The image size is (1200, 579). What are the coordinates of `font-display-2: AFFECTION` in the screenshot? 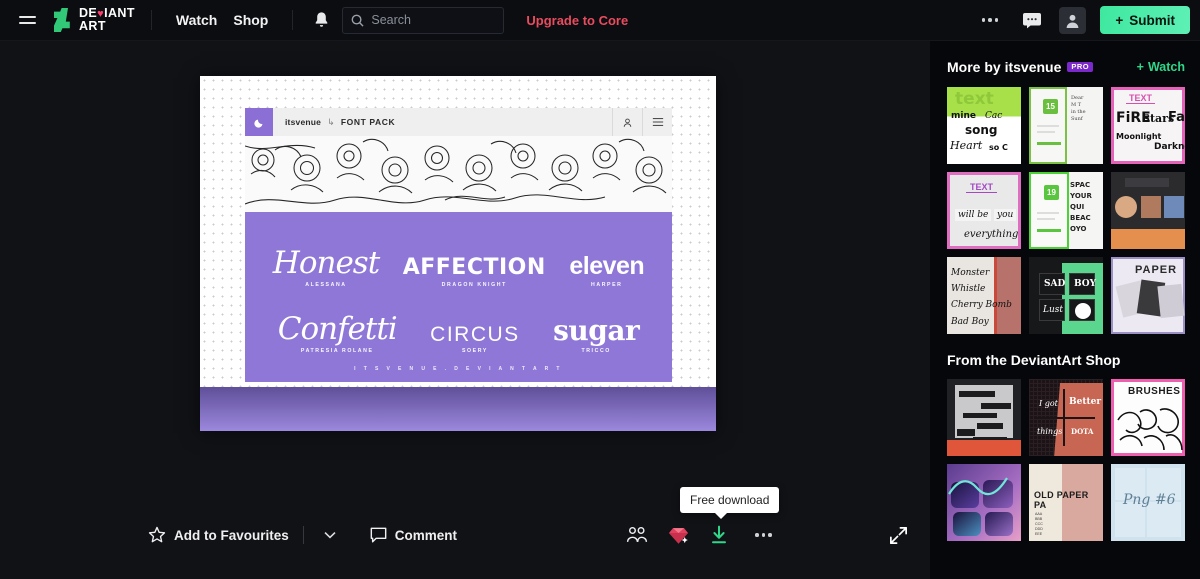 It's located at (474, 267).